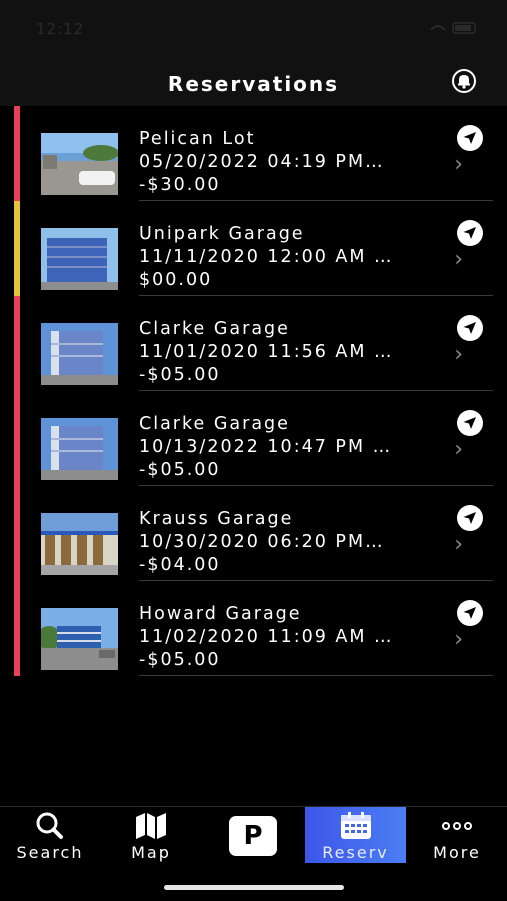 This screenshot has height=901, width=507. What do you see at coordinates (50, 852) in the screenshot?
I see `tab-label: Search` at bounding box center [50, 852].